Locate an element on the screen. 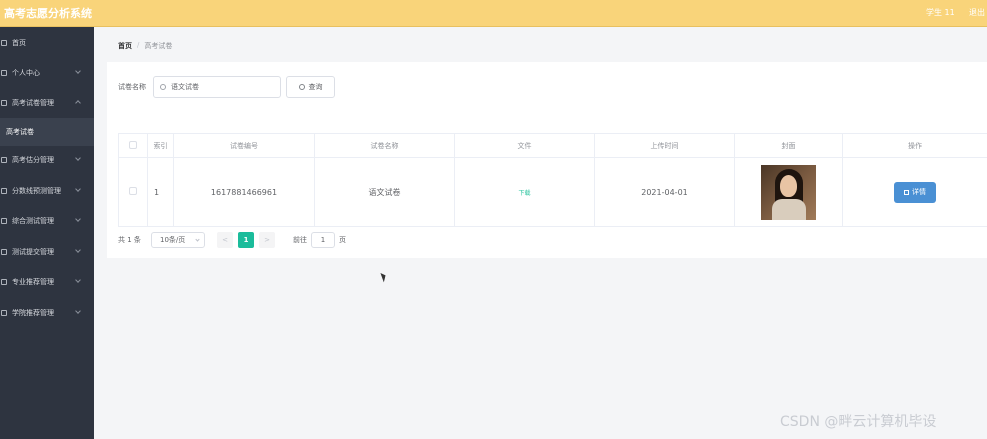 The height and width of the screenshot is (439, 987). goto-page-input: 1 is located at coordinates (323, 240).